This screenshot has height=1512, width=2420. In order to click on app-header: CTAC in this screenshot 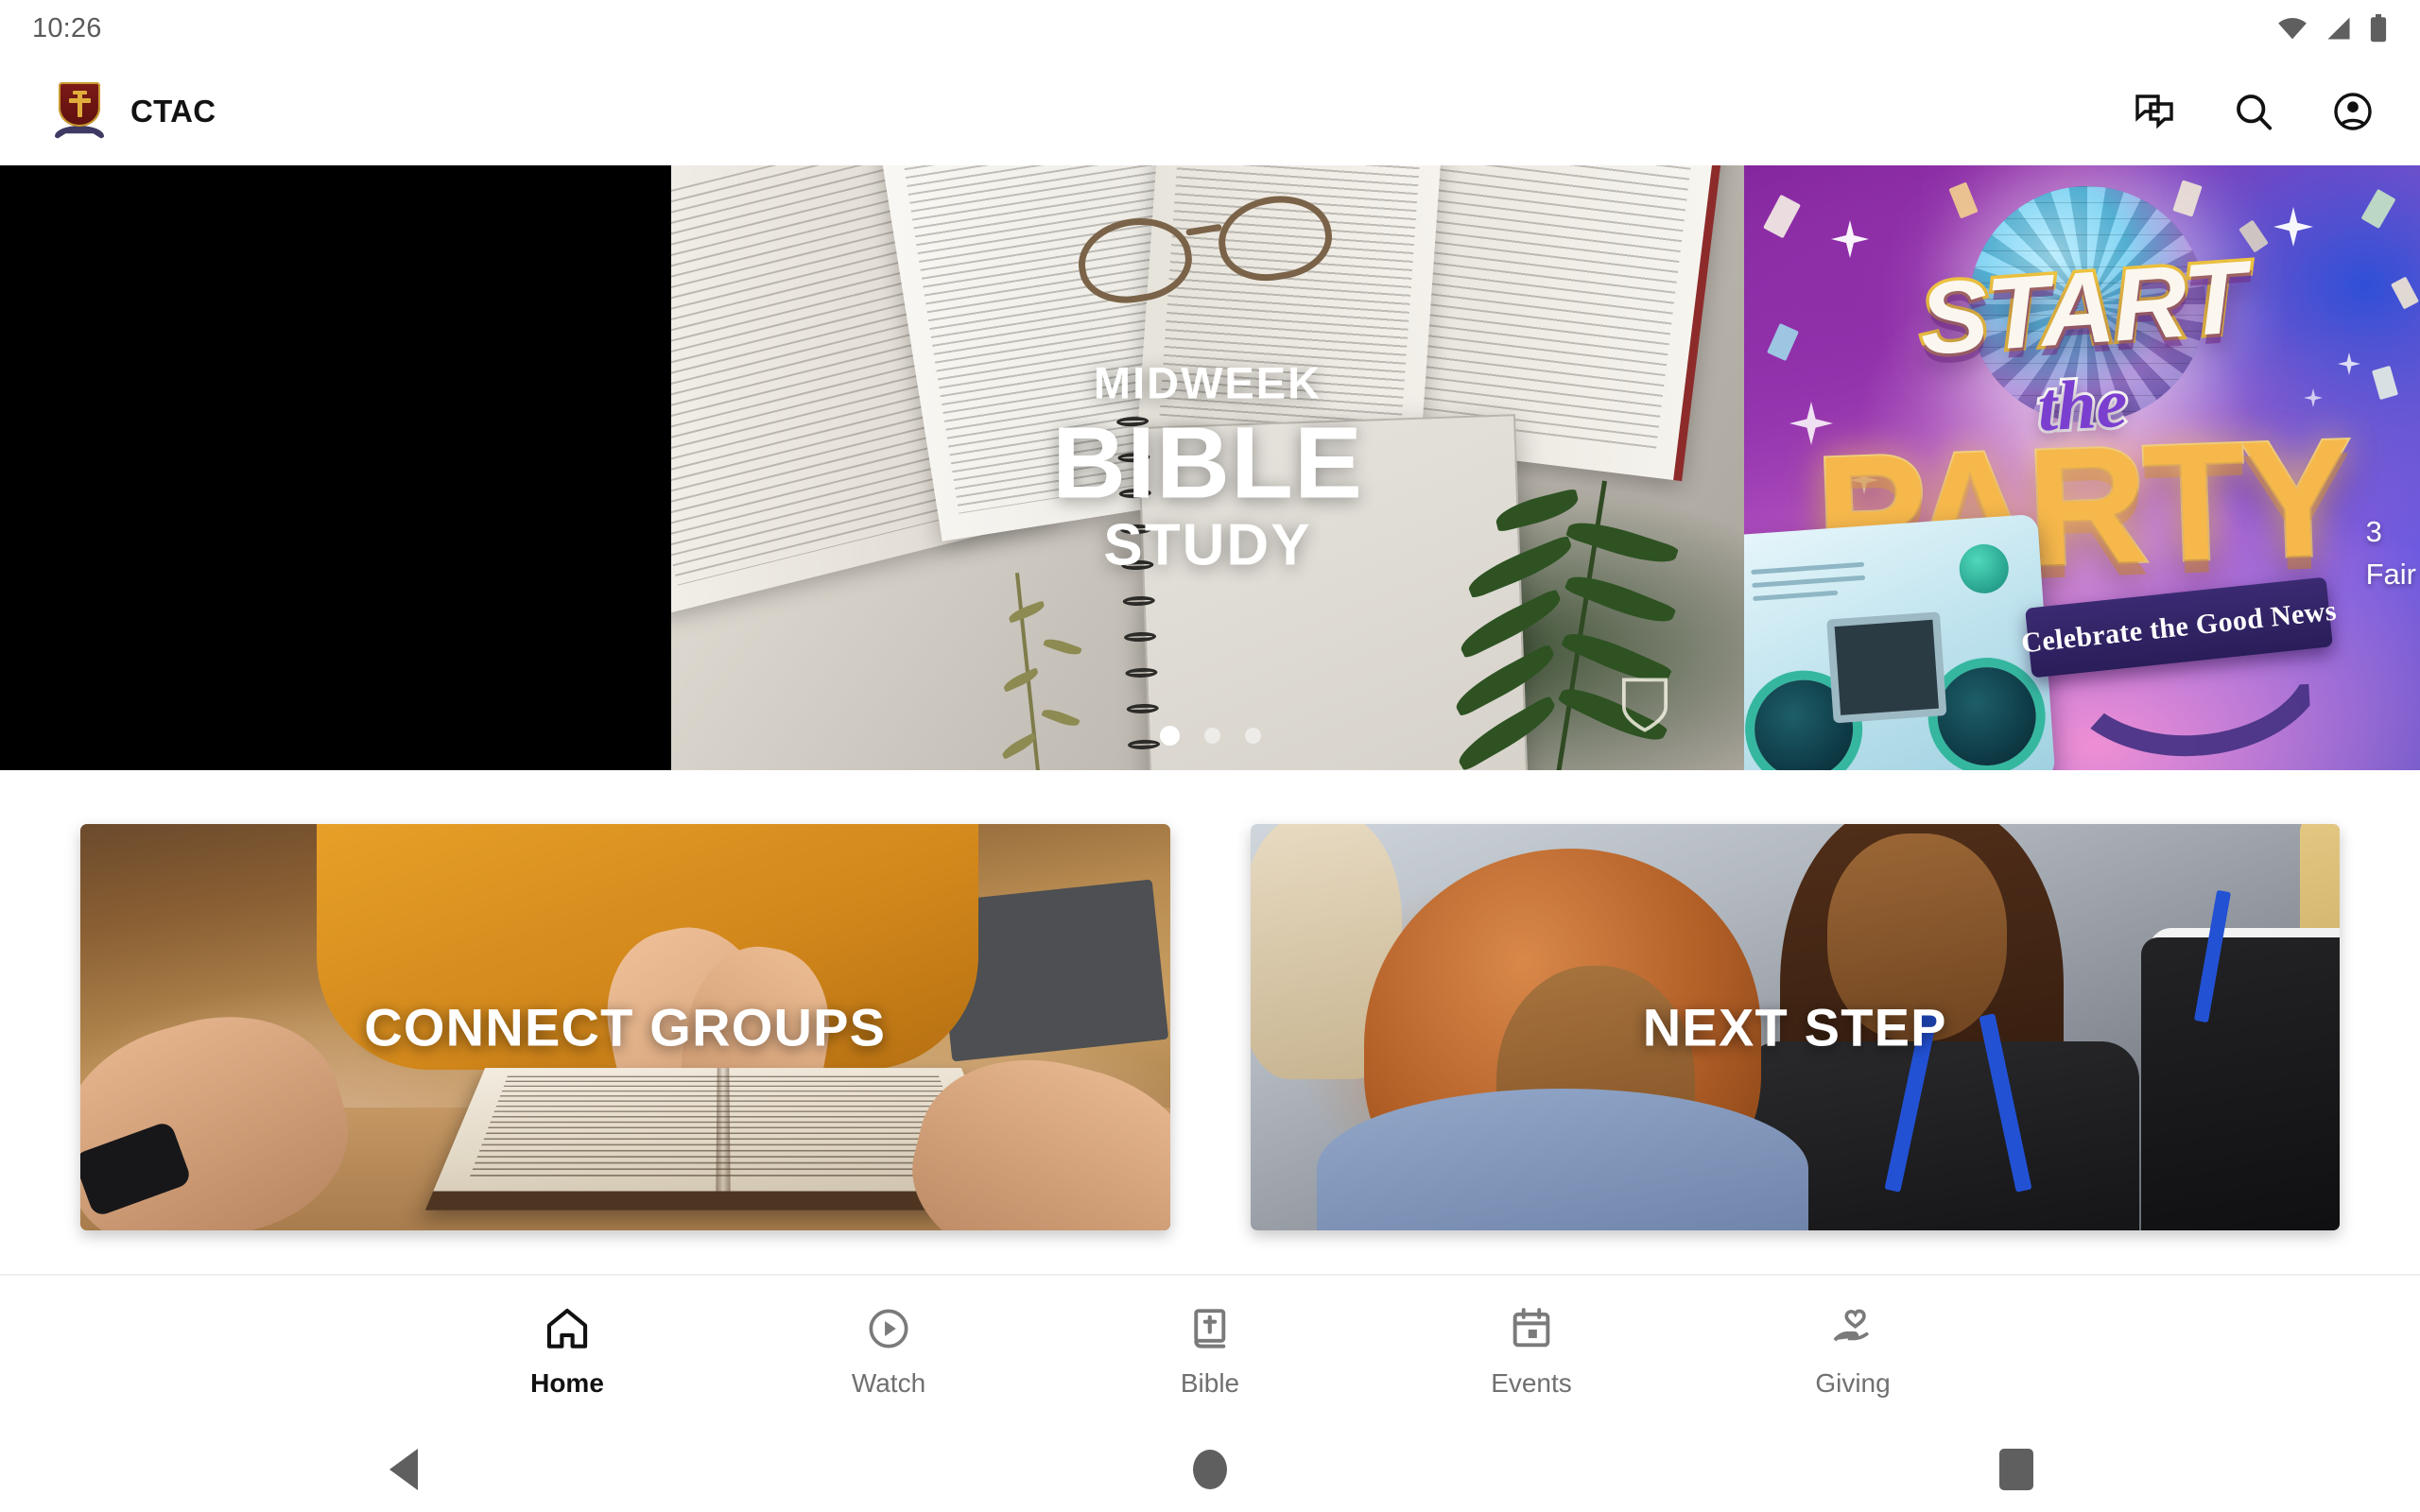, I will do `click(1210, 111)`.